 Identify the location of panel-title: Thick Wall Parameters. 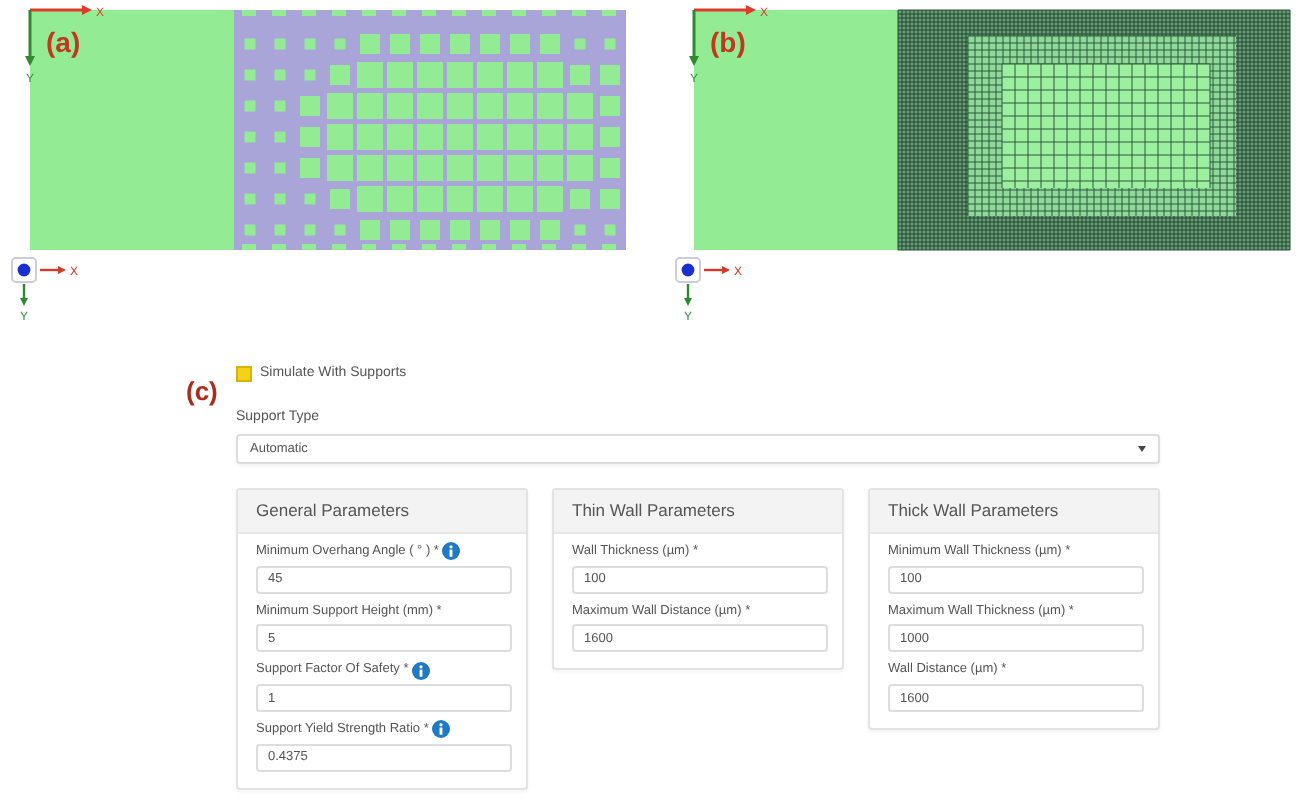
(1014, 512).